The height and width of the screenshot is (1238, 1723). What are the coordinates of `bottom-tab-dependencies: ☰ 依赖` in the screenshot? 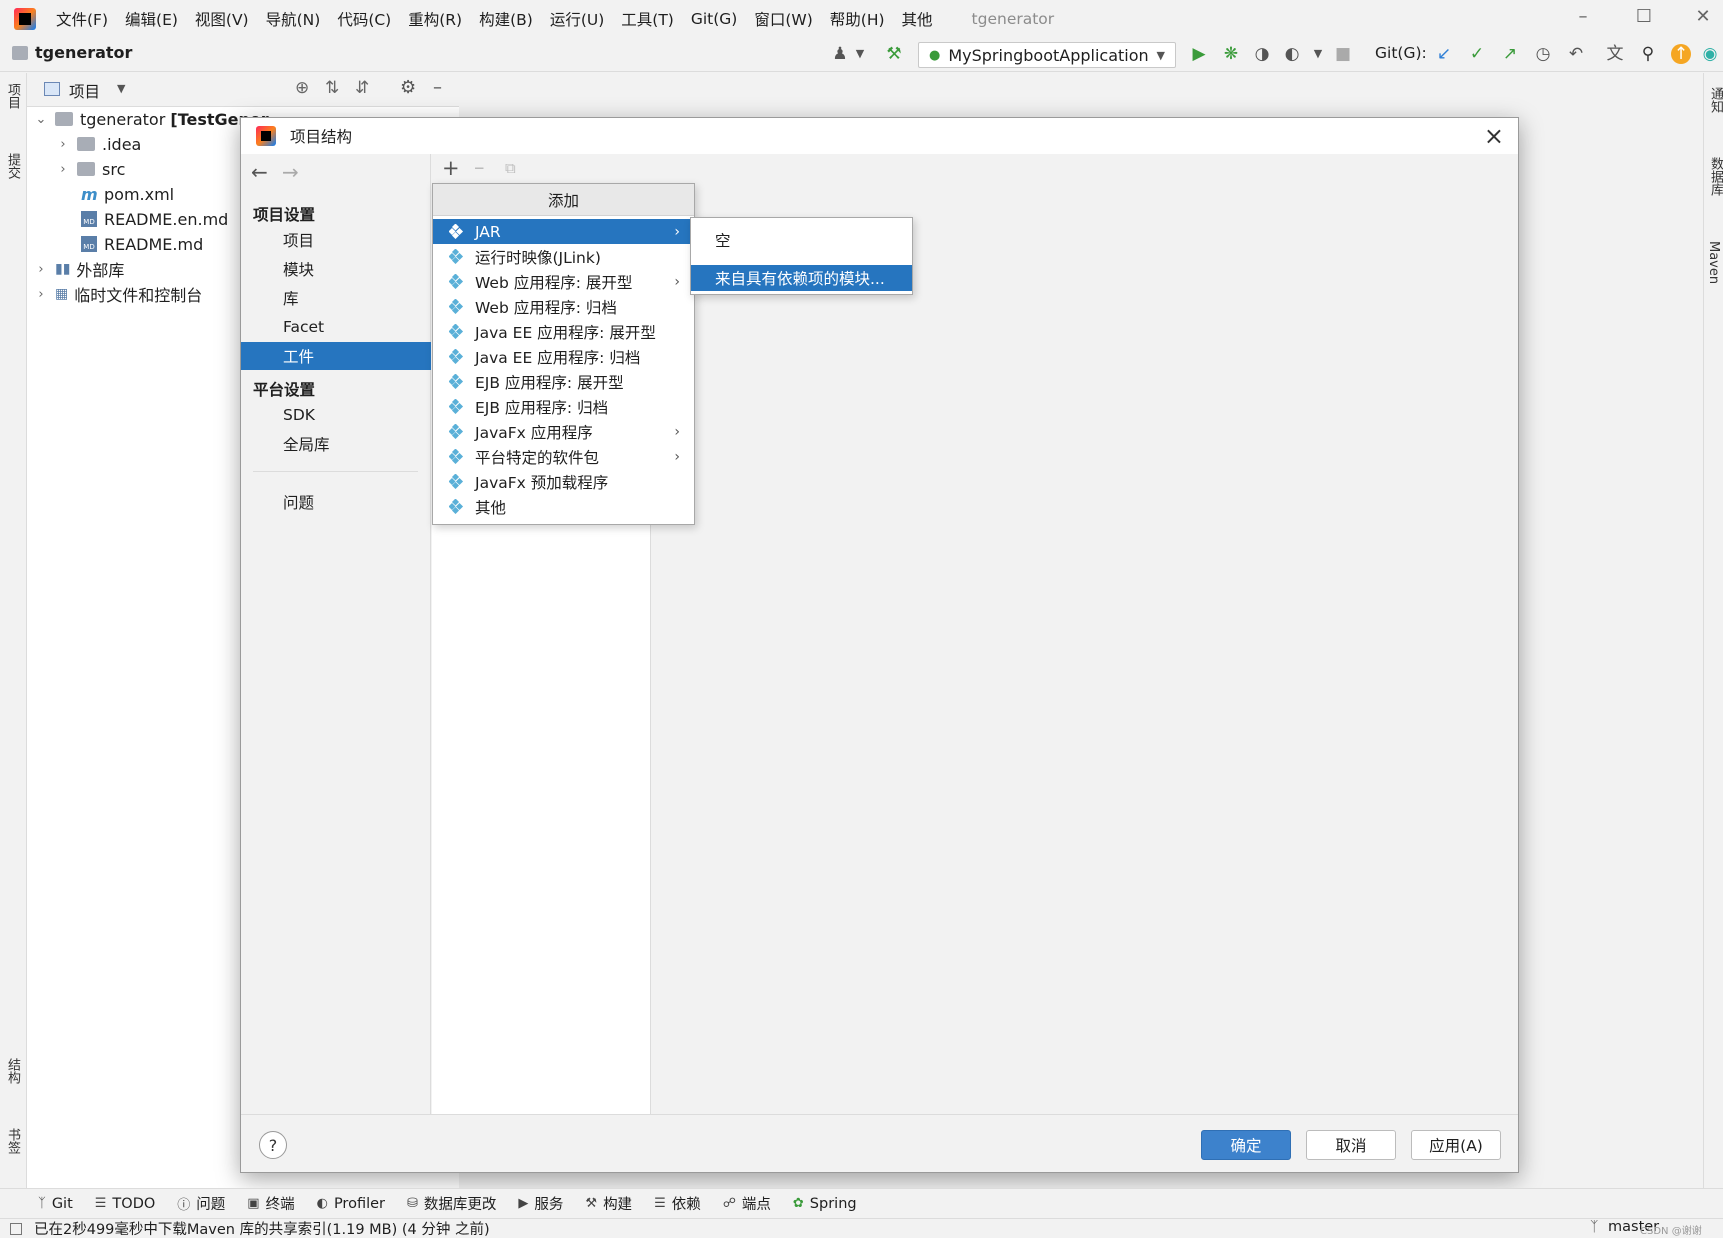 It's located at (677, 1203).